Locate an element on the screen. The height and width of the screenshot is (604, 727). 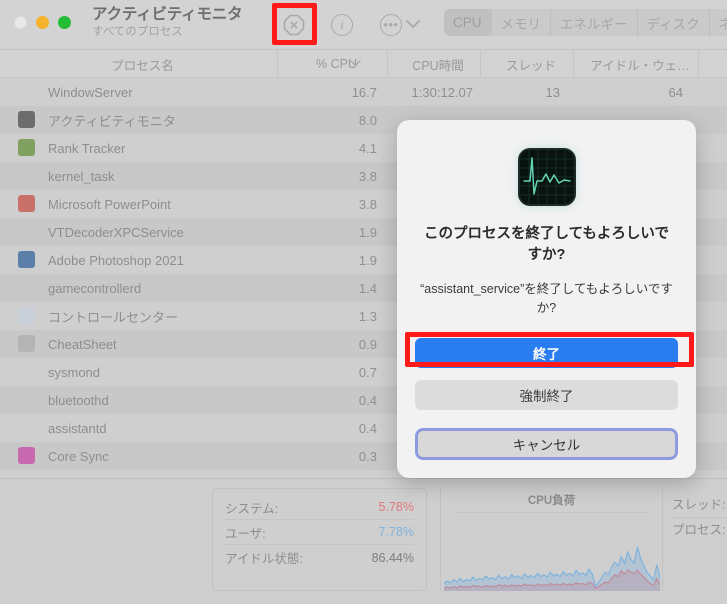
cpu-load-graph-title: CPU負荷 is located at coordinates (551, 501).